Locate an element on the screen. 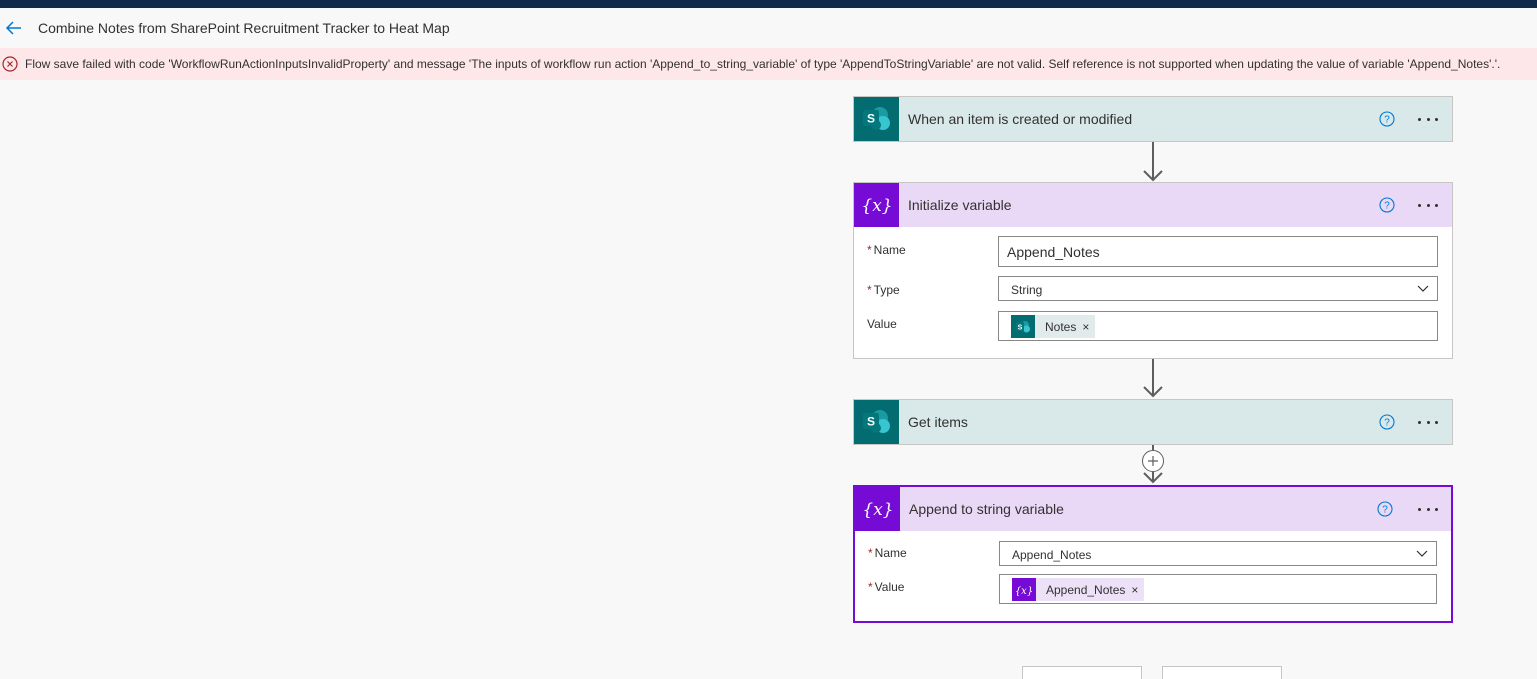  value-label: * Value is located at coordinates (886, 587).